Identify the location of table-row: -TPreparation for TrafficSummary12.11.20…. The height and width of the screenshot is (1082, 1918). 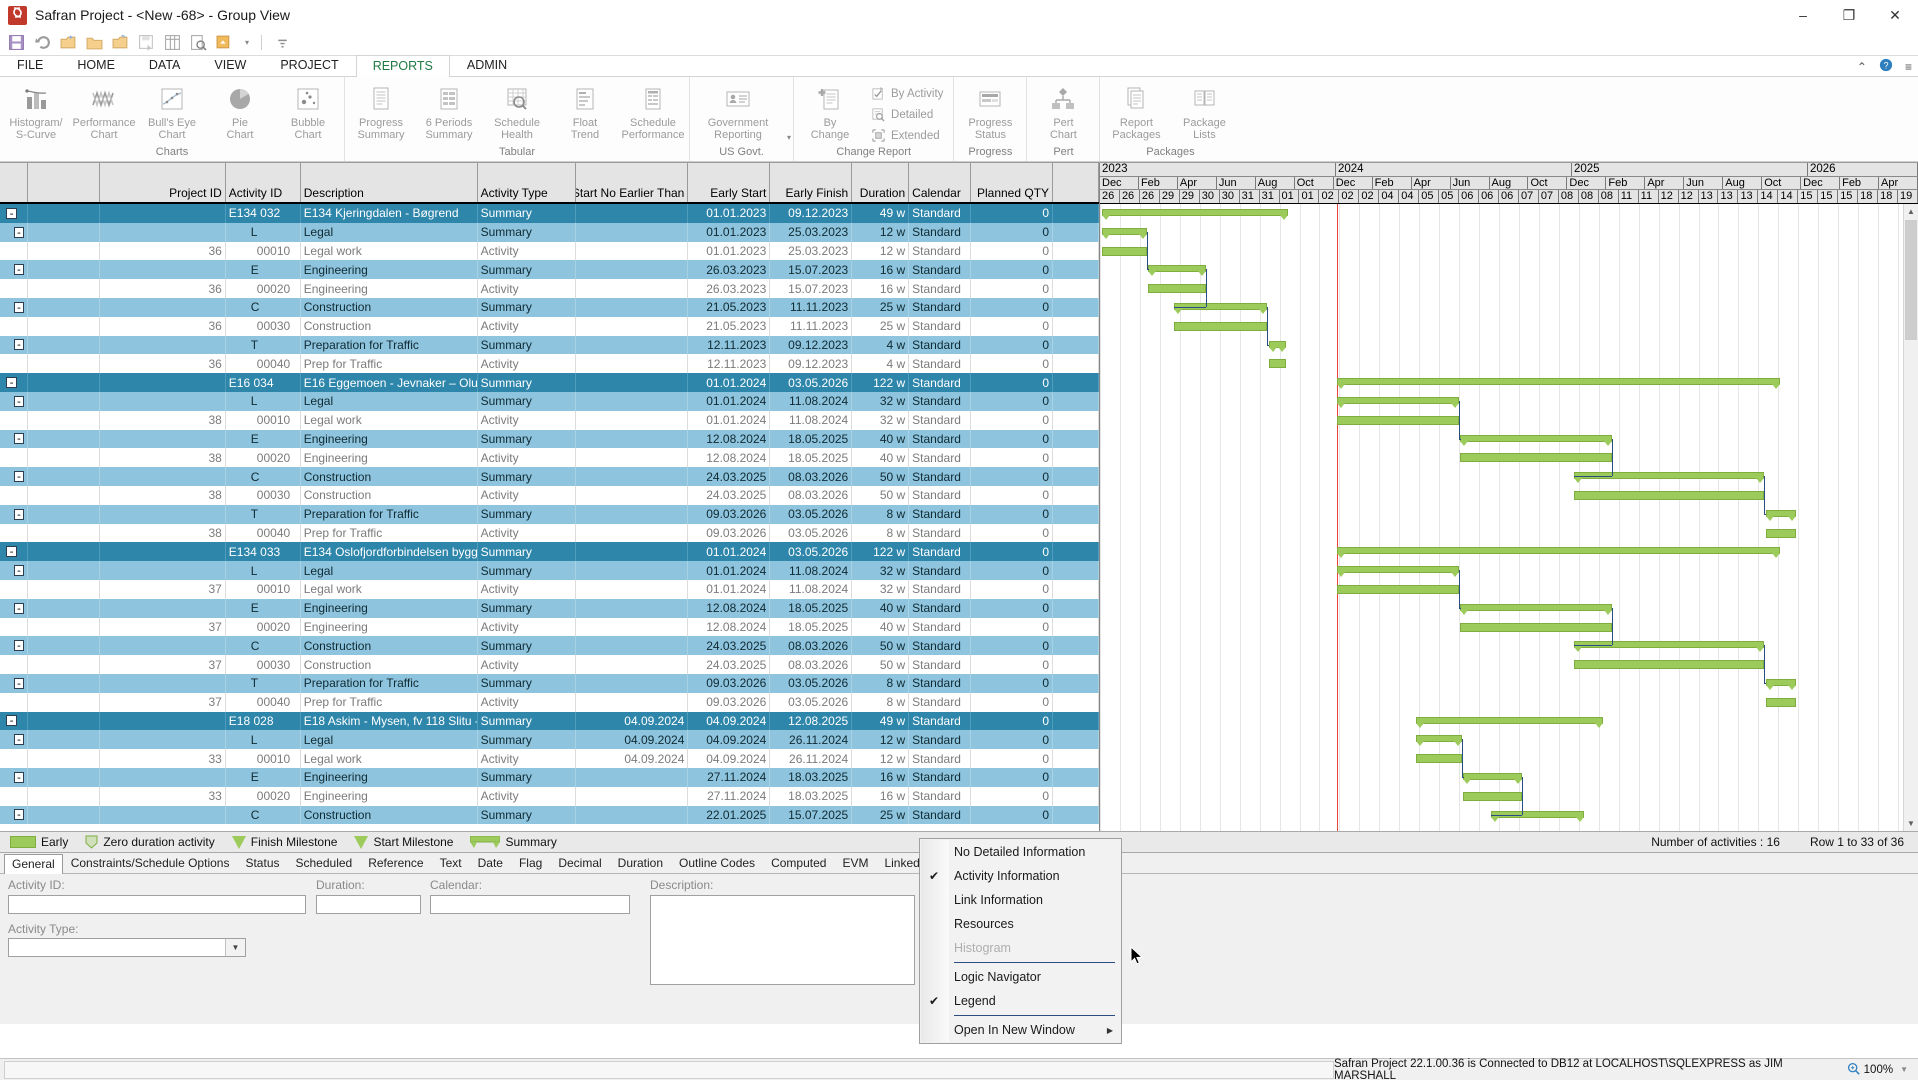
(549, 345).